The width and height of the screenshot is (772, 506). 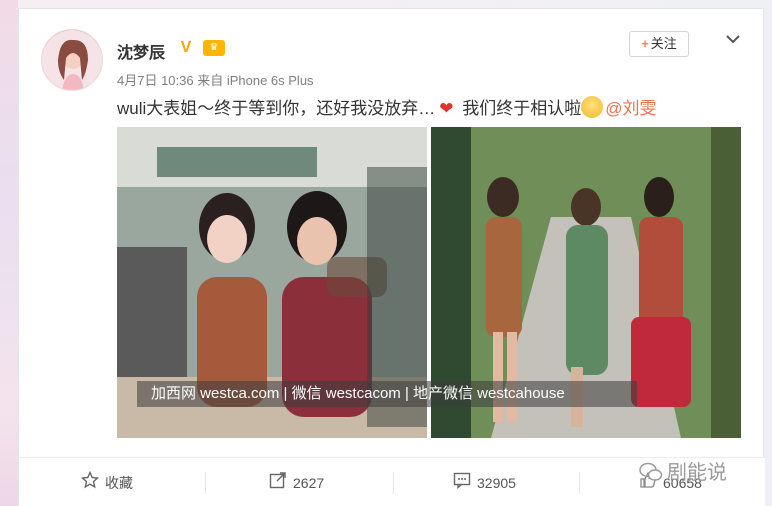 I want to click on favorite-button: 收藏, so click(x=106, y=482).